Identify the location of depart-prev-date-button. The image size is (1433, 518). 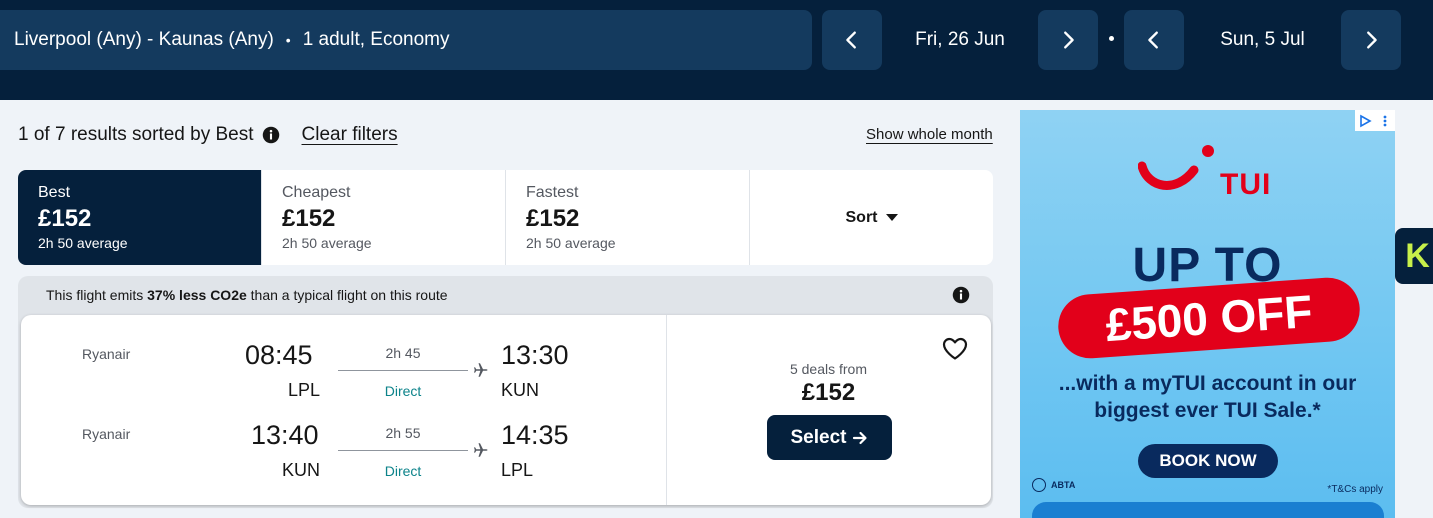
(852, 40).